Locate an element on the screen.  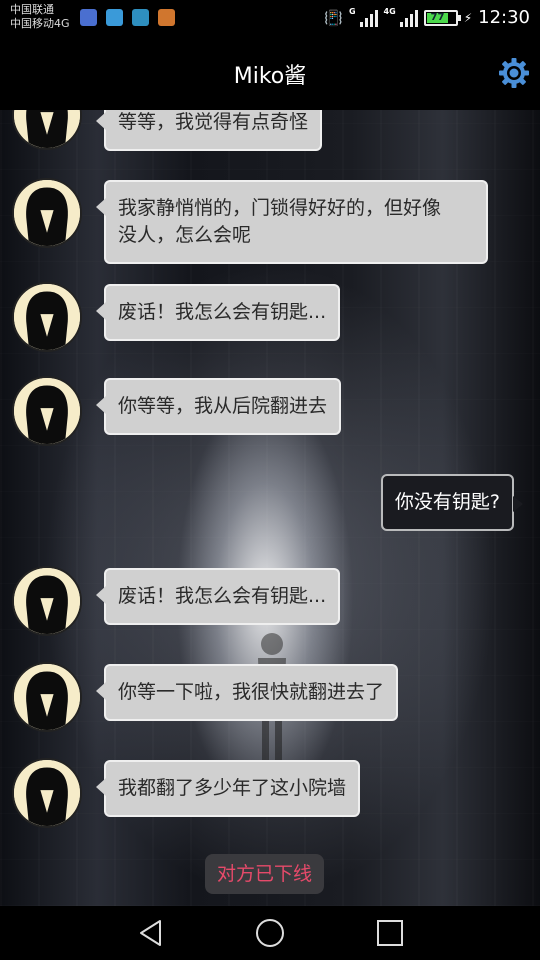
clock: 12:30 is located at coordinates (504, 17).